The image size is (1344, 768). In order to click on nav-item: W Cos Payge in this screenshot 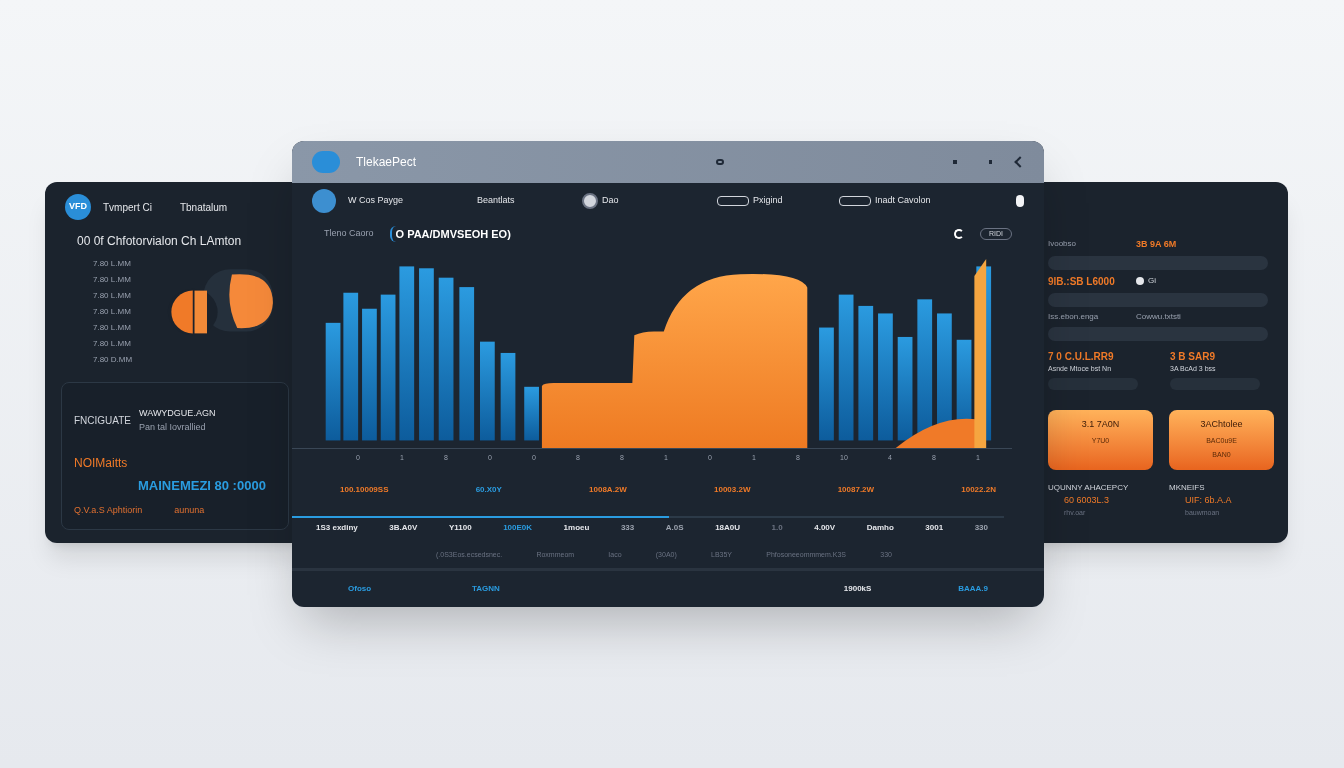, I will do `click(376, 201)`.